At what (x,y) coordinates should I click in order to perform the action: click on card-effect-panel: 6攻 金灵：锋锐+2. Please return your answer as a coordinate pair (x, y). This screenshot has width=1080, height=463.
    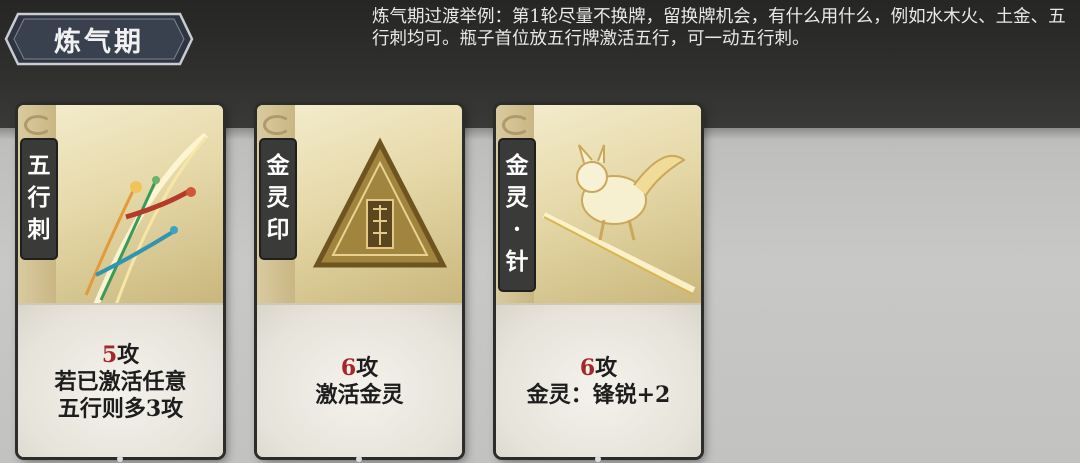
    Looking at the image, I should click on (598, 380).